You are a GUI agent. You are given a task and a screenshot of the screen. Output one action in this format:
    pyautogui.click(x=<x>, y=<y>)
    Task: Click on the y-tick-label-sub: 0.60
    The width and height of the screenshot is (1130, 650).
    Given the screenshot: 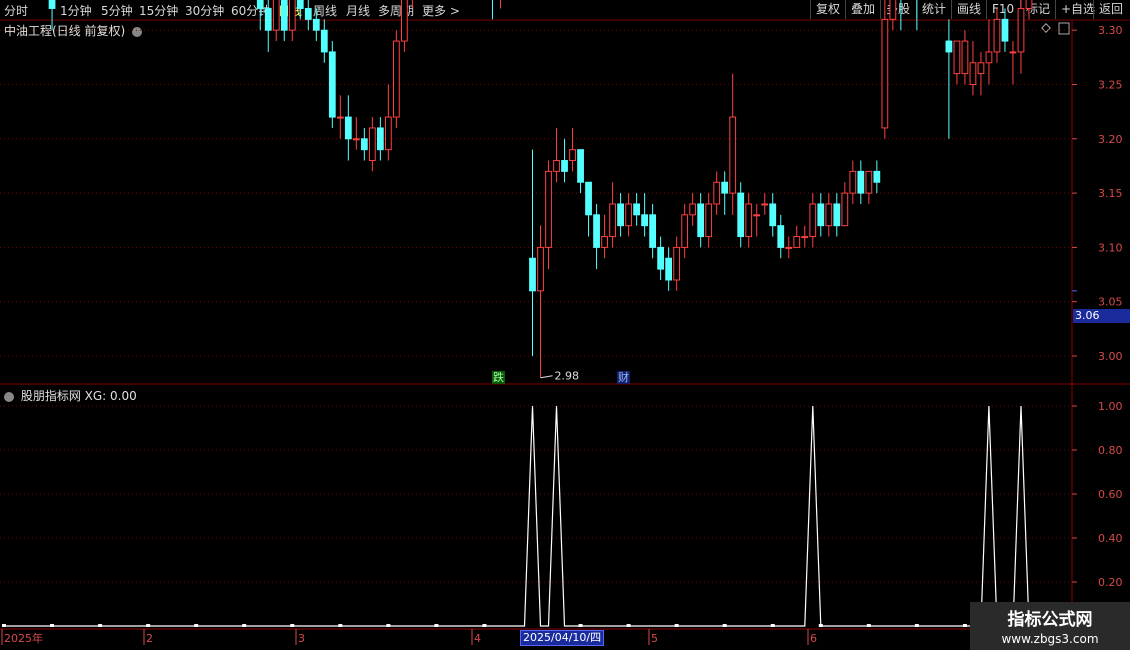 What is the action you would take?
    pyautogui.click(x=1110, y=494)
    